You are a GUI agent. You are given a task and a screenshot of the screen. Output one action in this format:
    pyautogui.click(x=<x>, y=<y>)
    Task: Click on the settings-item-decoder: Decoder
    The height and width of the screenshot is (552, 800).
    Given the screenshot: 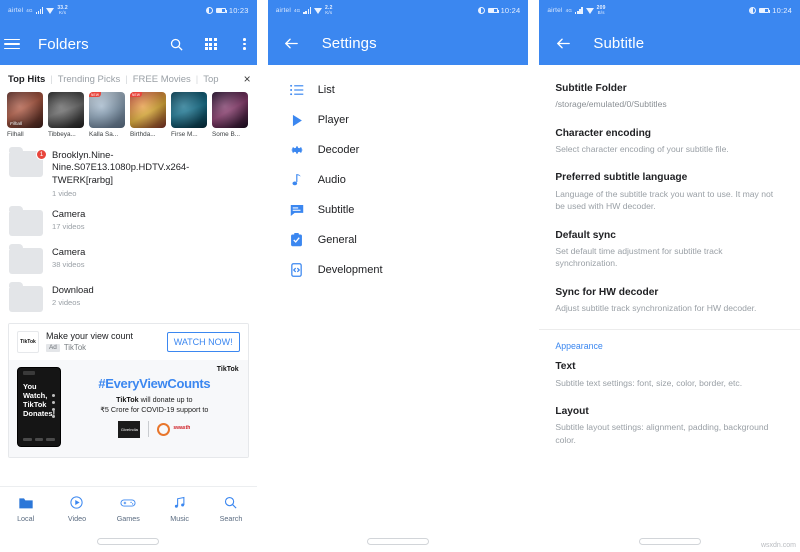 What is the action you would take?
    pyautogui.click(x=398, y=150)
    